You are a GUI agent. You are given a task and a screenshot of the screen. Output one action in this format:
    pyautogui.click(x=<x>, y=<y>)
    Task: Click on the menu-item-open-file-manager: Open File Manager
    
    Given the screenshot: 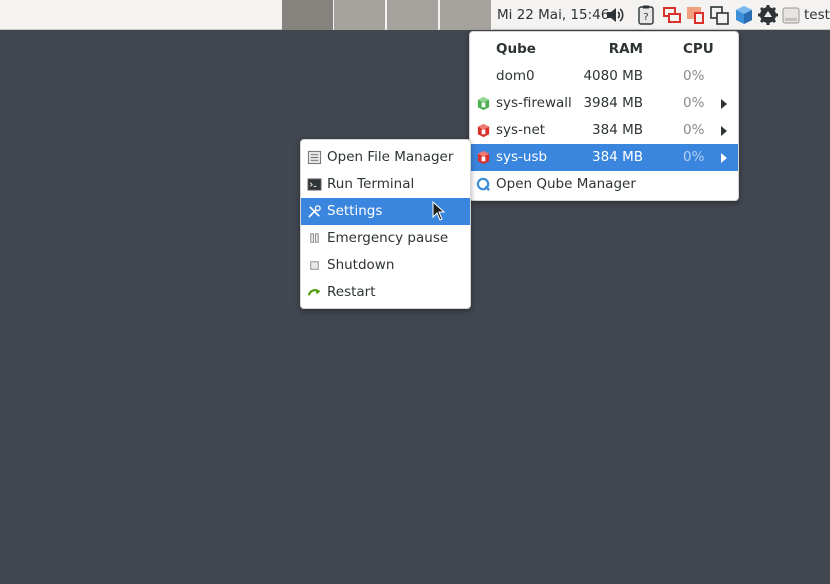 What is the action you would take?
    pyautogui.click(x=385, y=157)
    